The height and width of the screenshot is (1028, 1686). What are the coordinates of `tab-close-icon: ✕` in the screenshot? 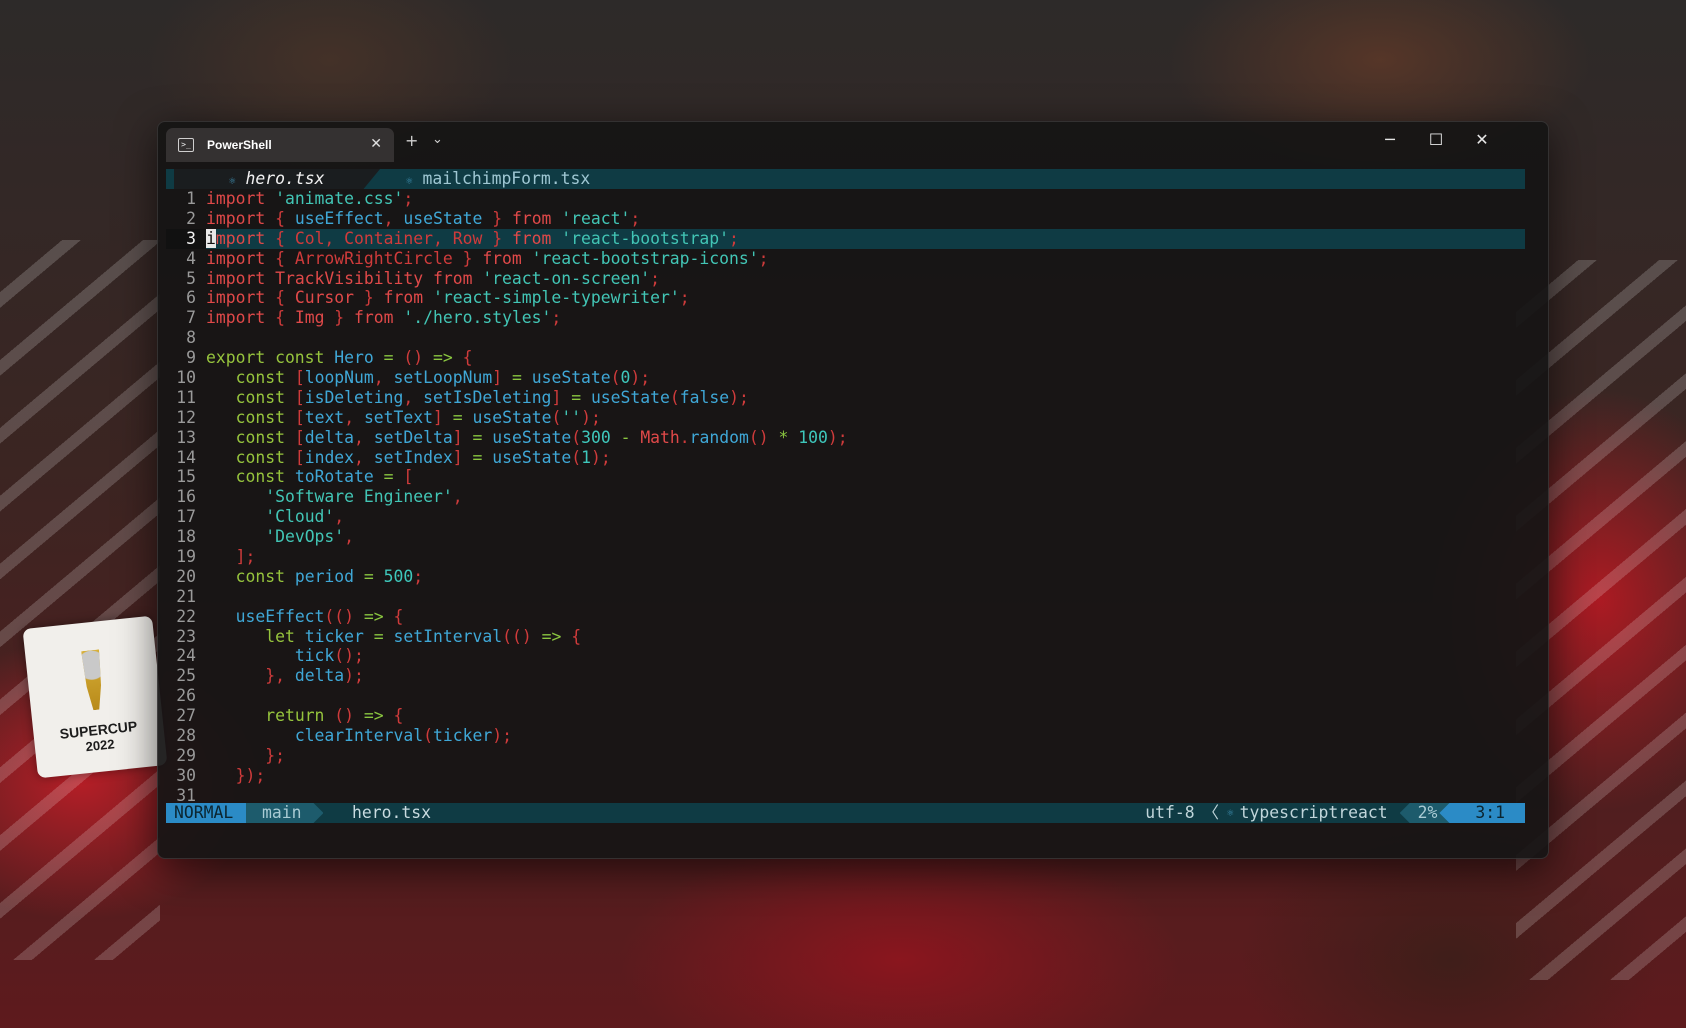 It's located at (376, 144).